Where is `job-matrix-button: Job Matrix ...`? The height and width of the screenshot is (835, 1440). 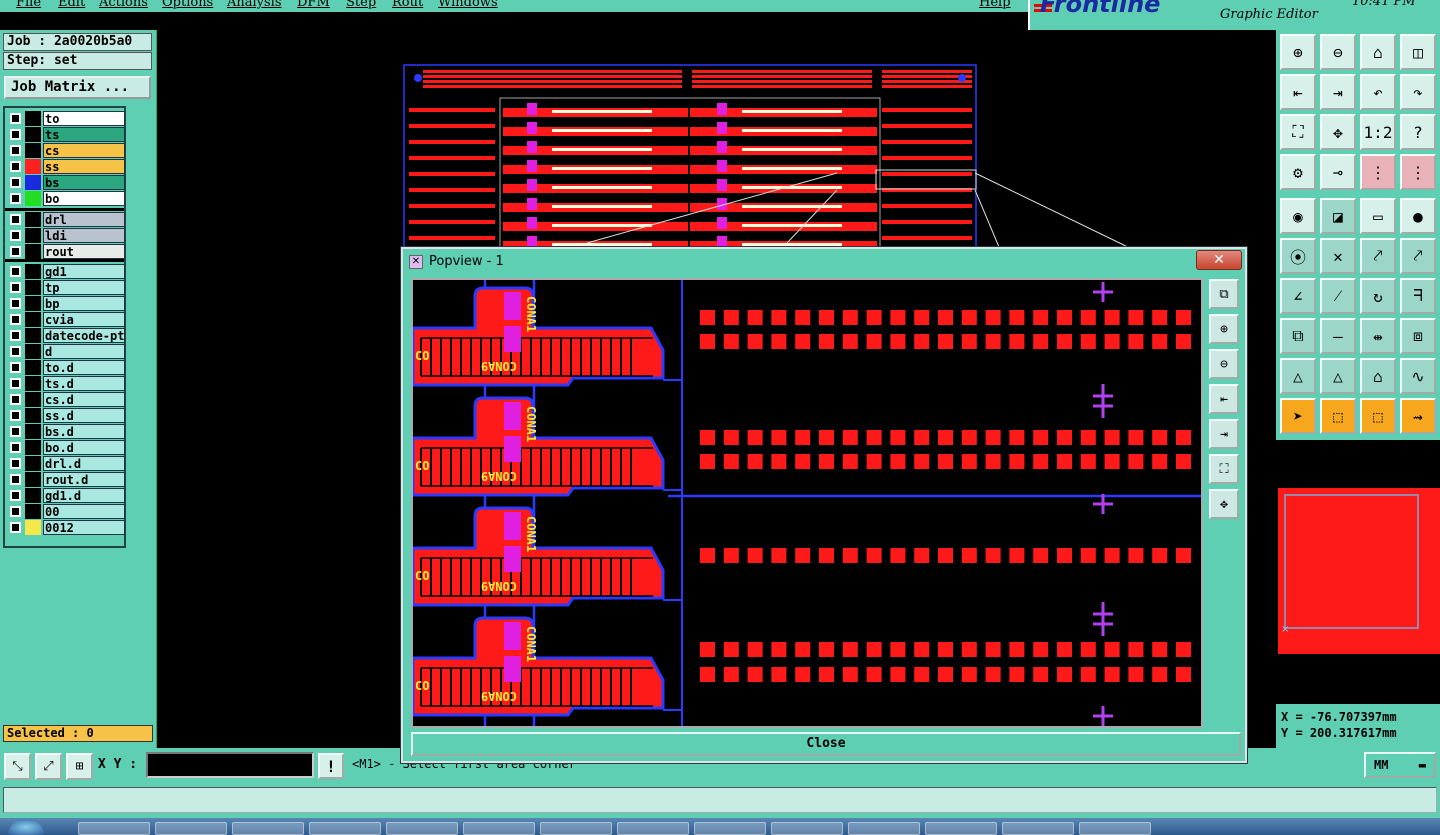 job-matrix-button: Job Matrix ... is located at coordinates (77, 87).